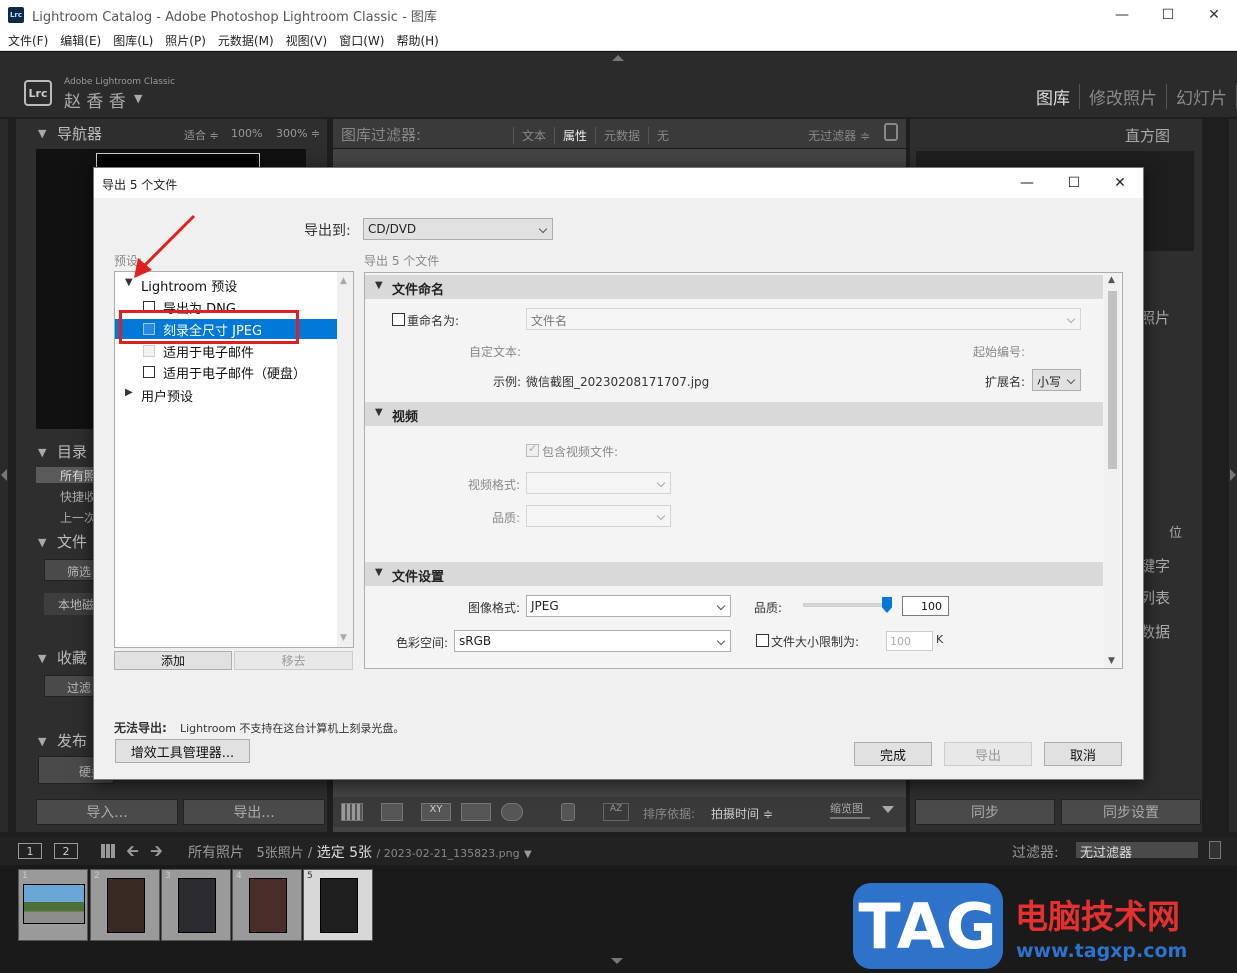  I want to click on include-video-checkbox, so click(532, 449).